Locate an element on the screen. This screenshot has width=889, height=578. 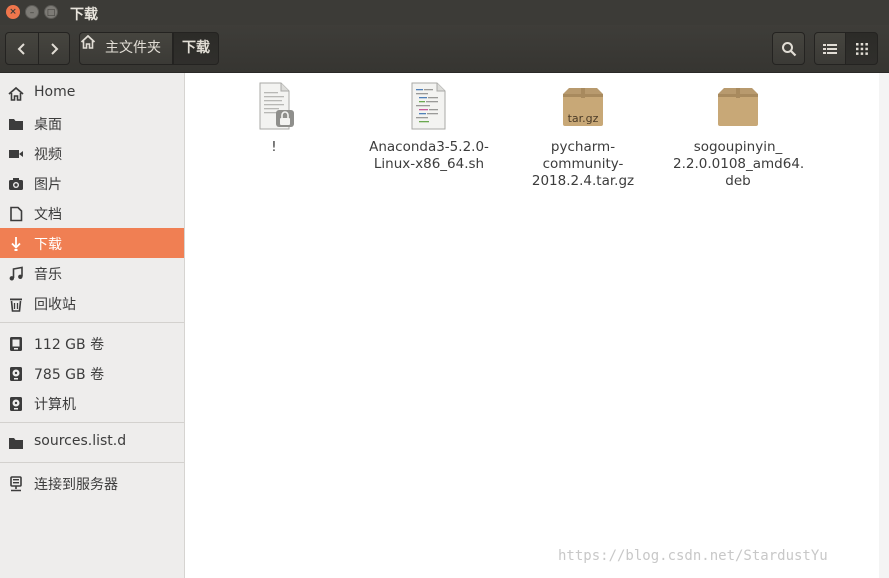
minimize-window-button: – is located at coordinates (32, 12).